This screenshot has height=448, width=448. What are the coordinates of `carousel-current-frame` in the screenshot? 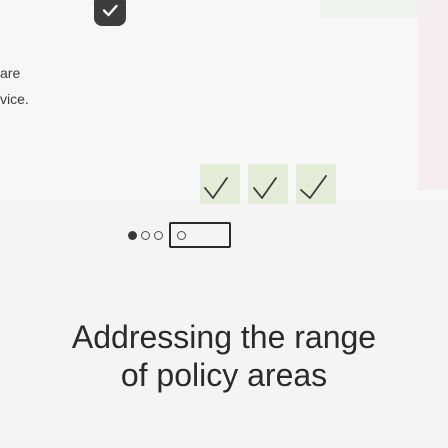 It's located at (200, 235).